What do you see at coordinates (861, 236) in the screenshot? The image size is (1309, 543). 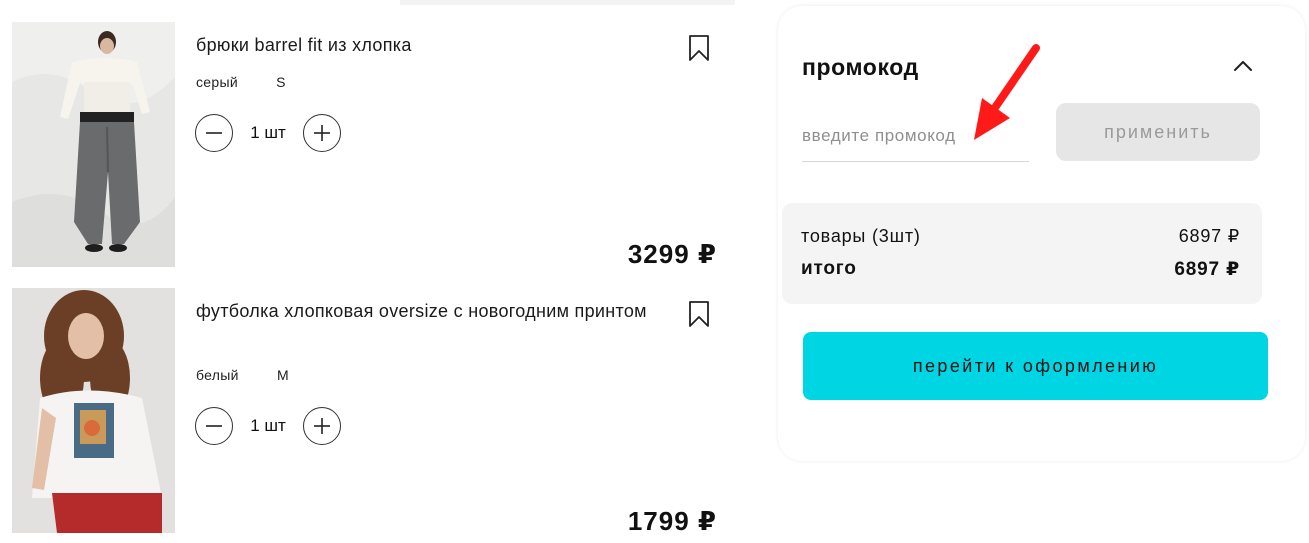 I see `goods-label: товары (3шт)` at bounding box center [861, 236].